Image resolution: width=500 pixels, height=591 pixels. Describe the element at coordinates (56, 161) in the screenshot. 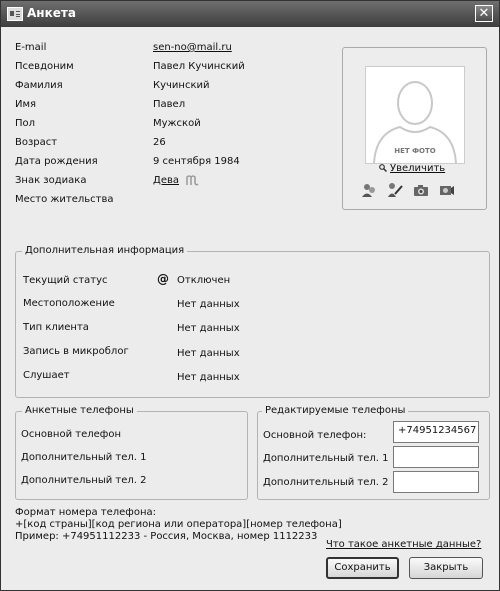

I see `birthdate-label: Дата рождения` at that location.